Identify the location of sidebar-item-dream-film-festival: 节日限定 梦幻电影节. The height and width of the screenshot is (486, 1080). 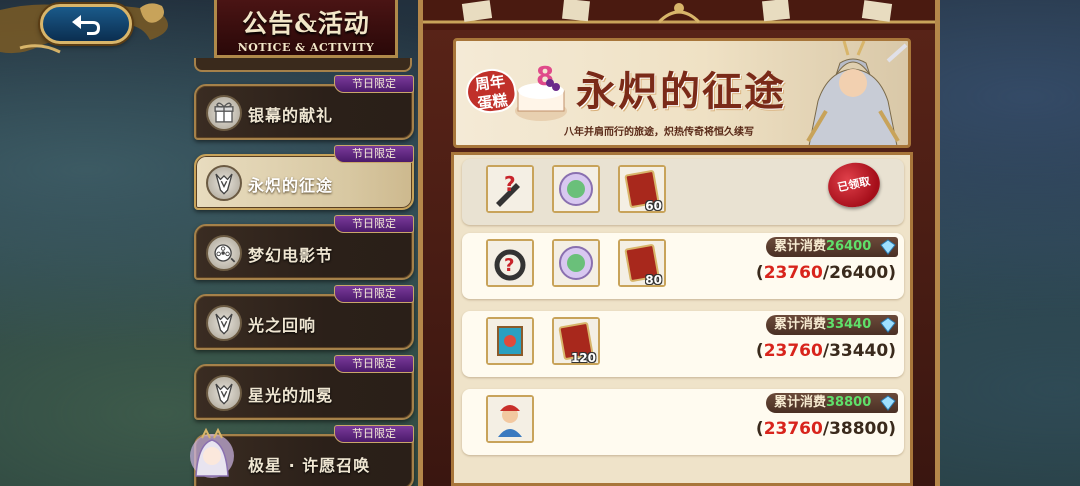
(304, 247).